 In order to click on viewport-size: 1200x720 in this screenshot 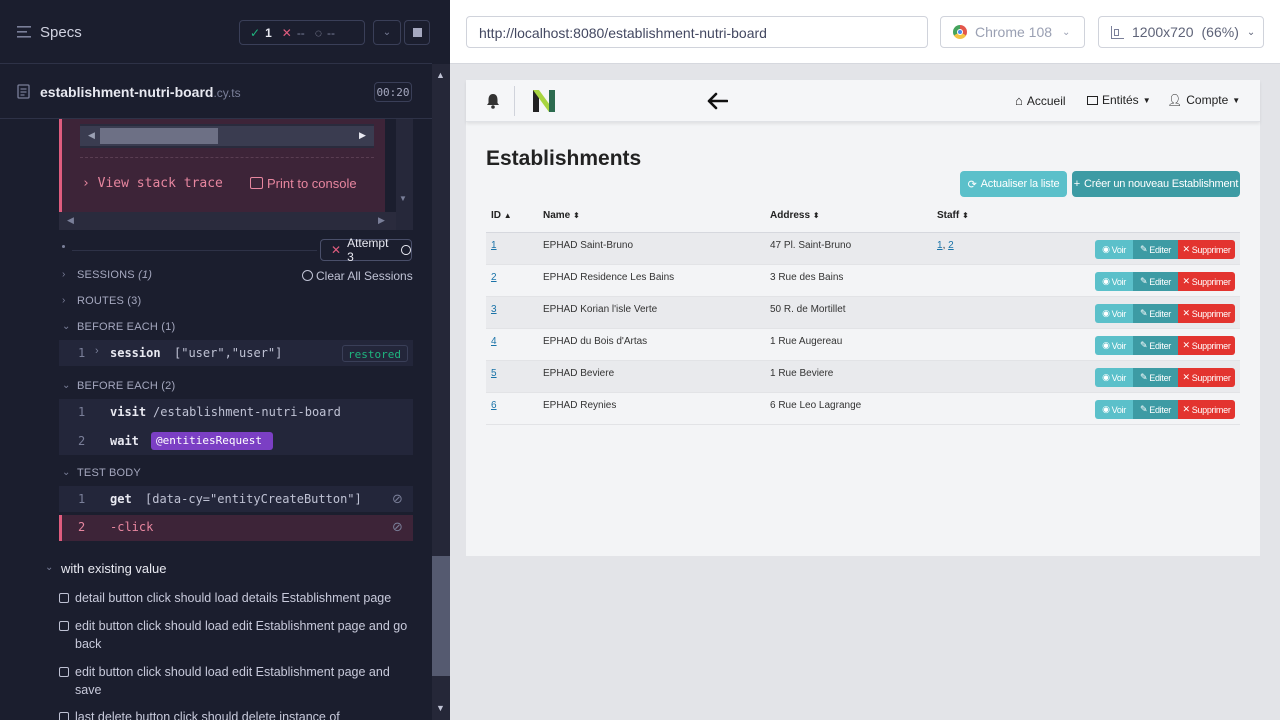, I will do `click(1163, 32)`.